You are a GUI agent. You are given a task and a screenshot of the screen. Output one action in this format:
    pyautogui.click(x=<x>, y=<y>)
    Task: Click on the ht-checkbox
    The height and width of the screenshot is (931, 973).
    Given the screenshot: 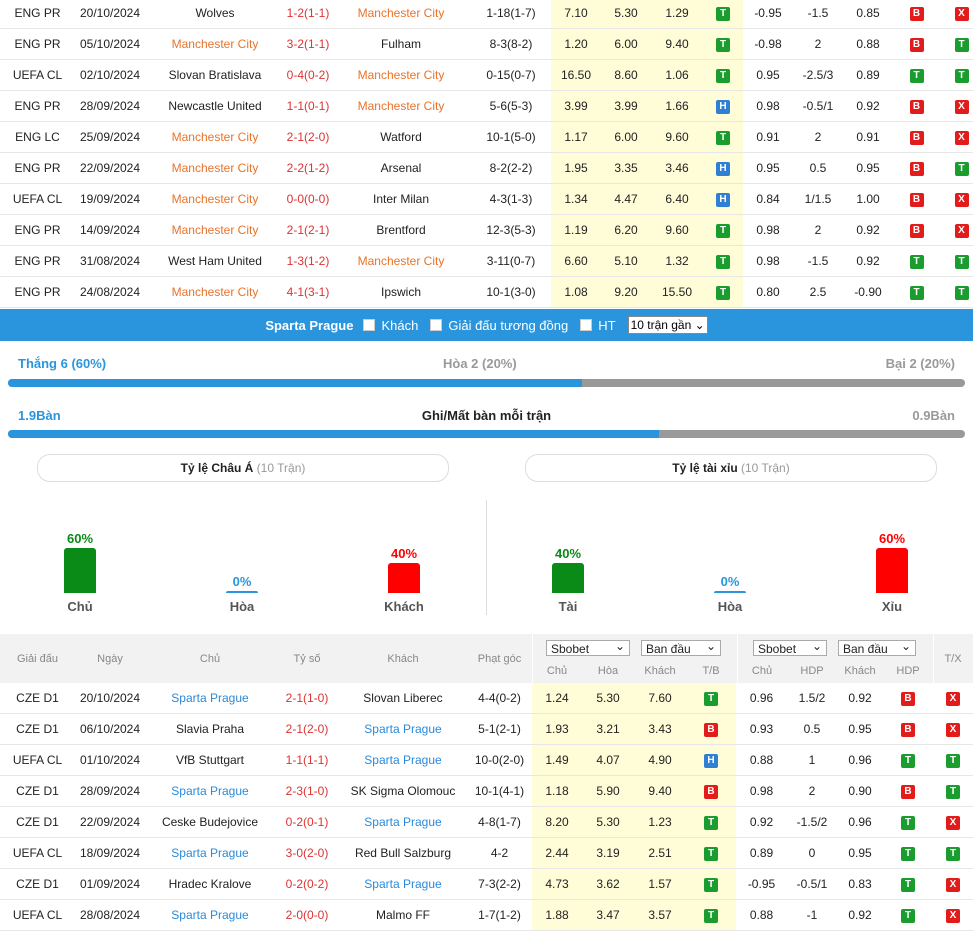 What is the action you would take?
    pyautogui.click(x=586, y=325)
    